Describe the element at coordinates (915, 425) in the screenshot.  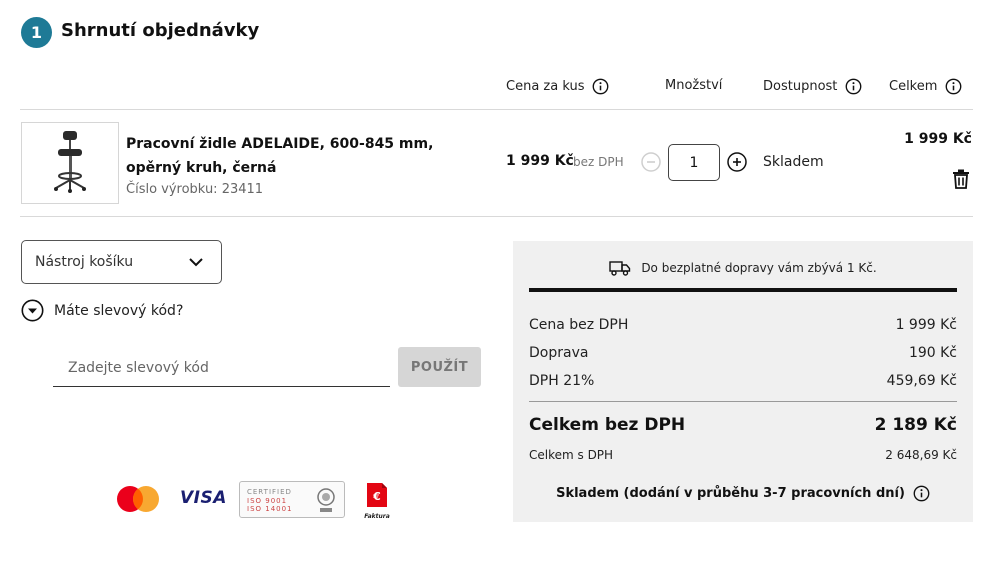
I see `total-ex-vat-value: 2 189 Kč` at that location.